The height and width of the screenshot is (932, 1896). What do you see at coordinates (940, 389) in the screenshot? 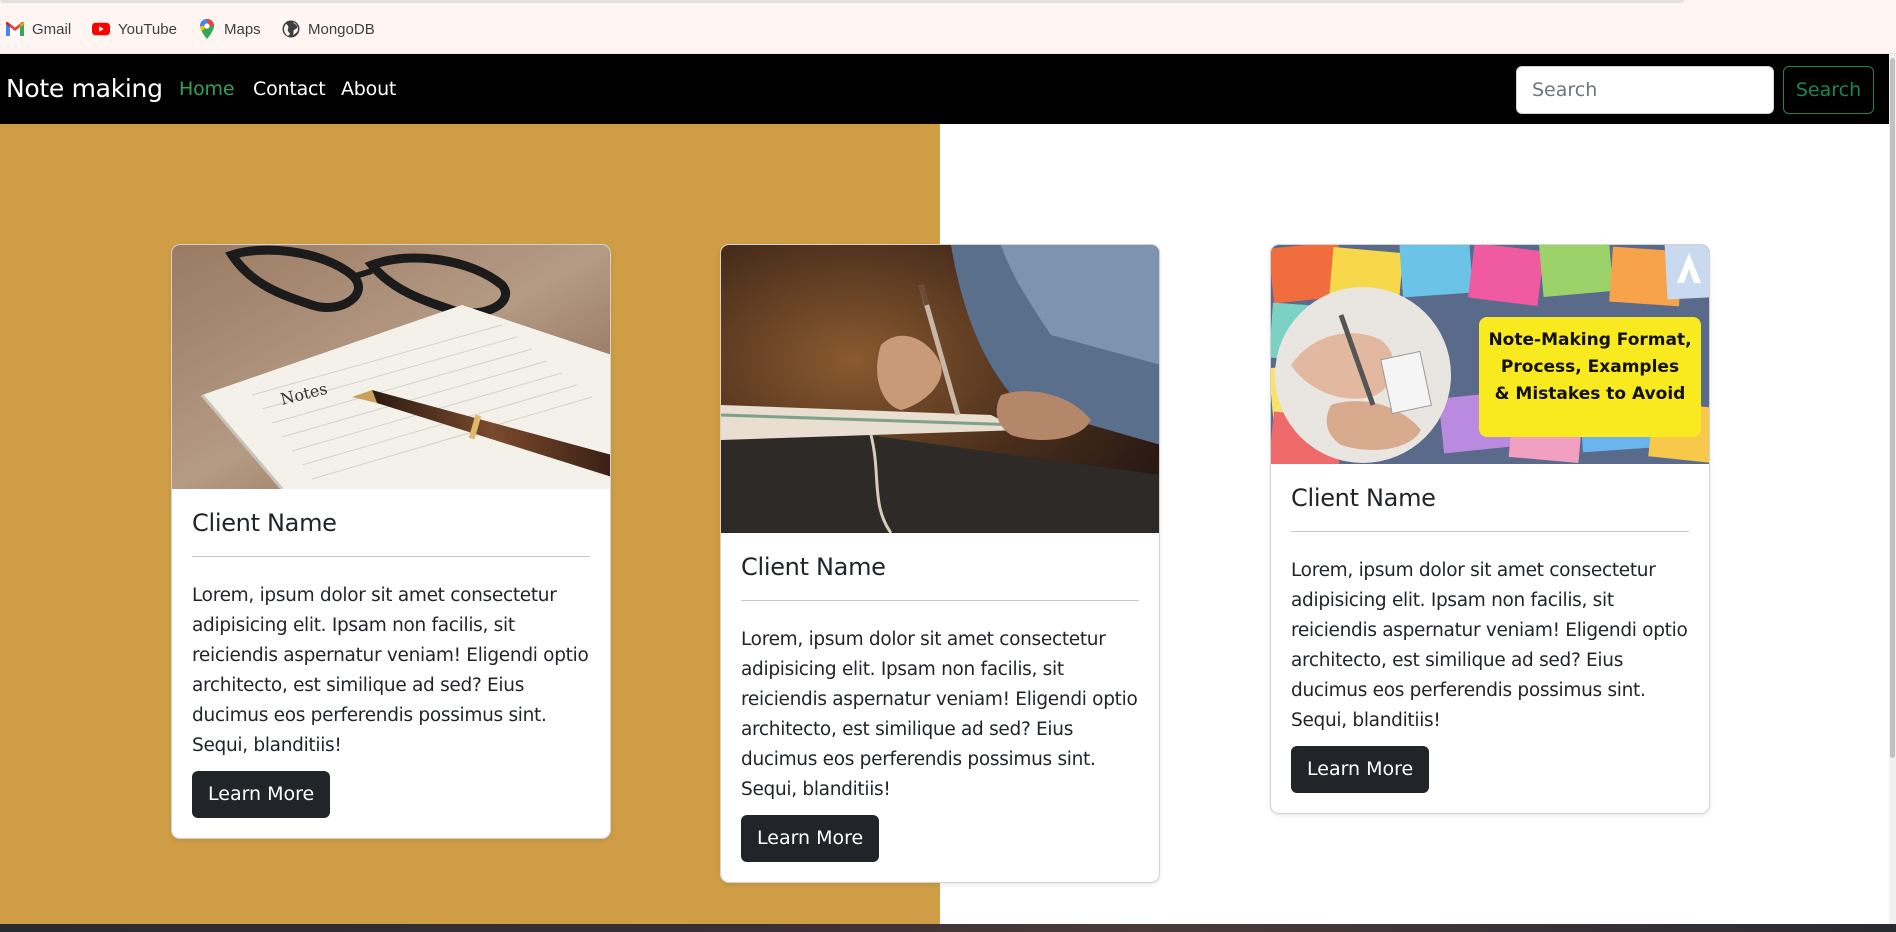
I see `writing-hand-image` at bounding box center [940, 389].